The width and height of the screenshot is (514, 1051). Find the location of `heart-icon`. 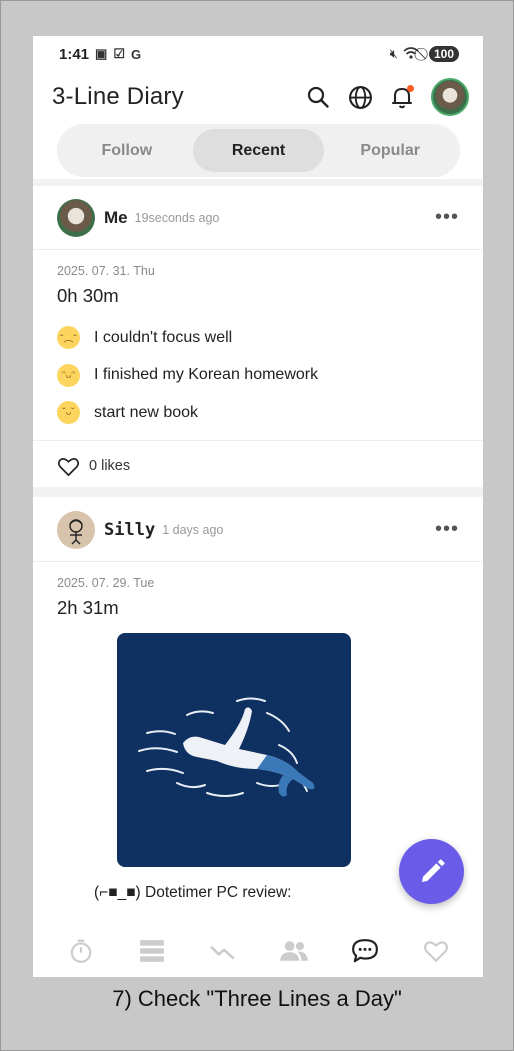

heart-icon is located at coordinates (436, 951).